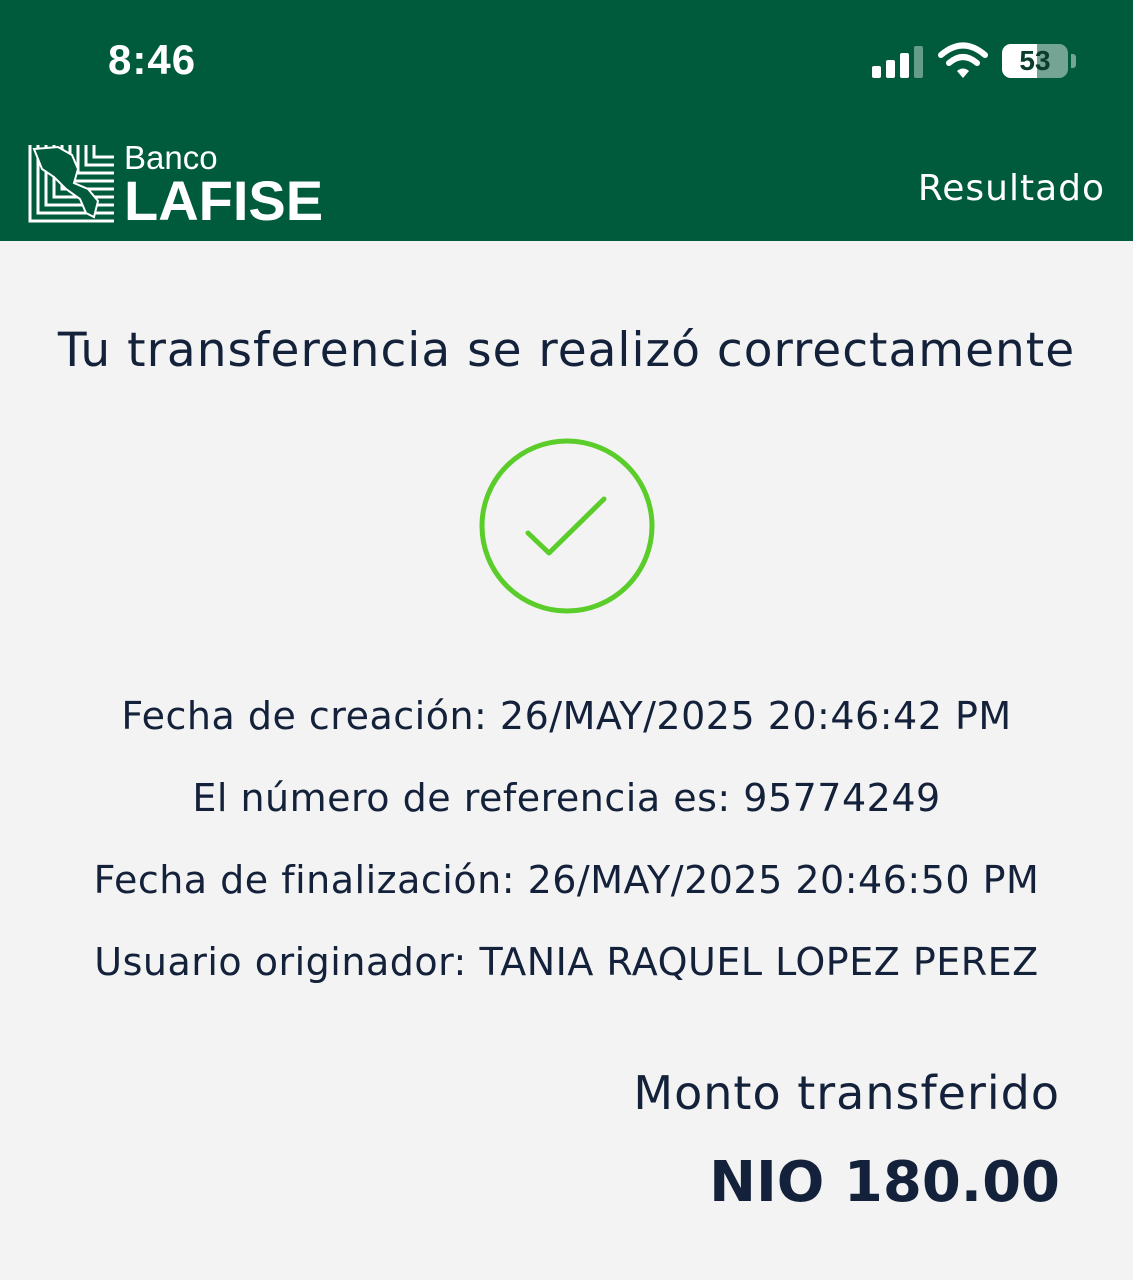 The width and height of the screenshot is (1133, 1280). What do you see at coordinates (884, 1182) in the screenshot?
I see `amount-value: NIO 180.00` at bounding box center [884, 1182].